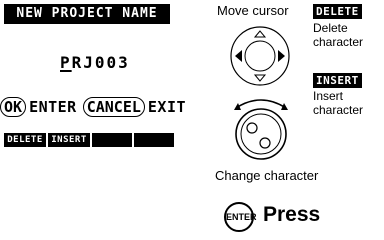 Image resolution: width=384 pixels, height=240 pixels. I want to click on enter-button: ENTER, so click(240, 217).